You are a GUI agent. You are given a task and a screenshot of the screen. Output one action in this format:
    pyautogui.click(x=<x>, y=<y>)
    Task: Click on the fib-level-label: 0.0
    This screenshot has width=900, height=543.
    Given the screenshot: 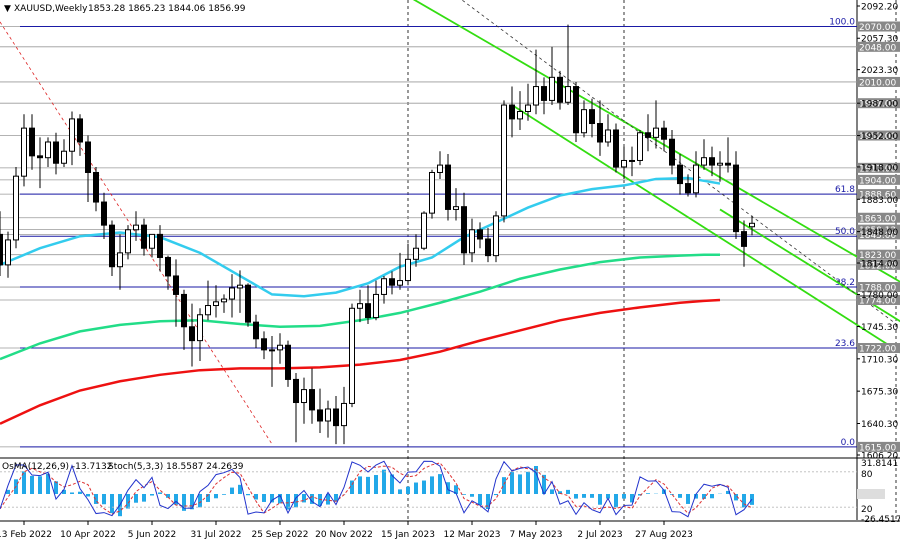 What is the action you would take?
    pyautogui.click(x=848, y=443)
    